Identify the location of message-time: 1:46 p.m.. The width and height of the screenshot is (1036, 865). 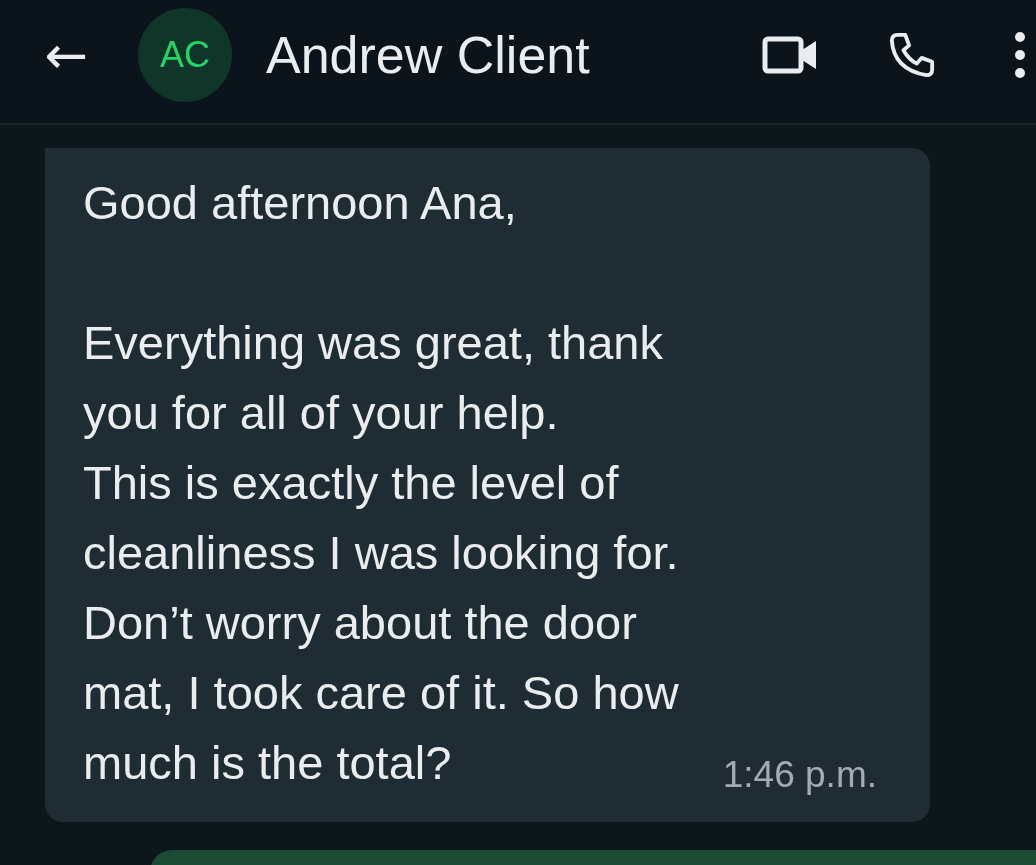
(799, 775).